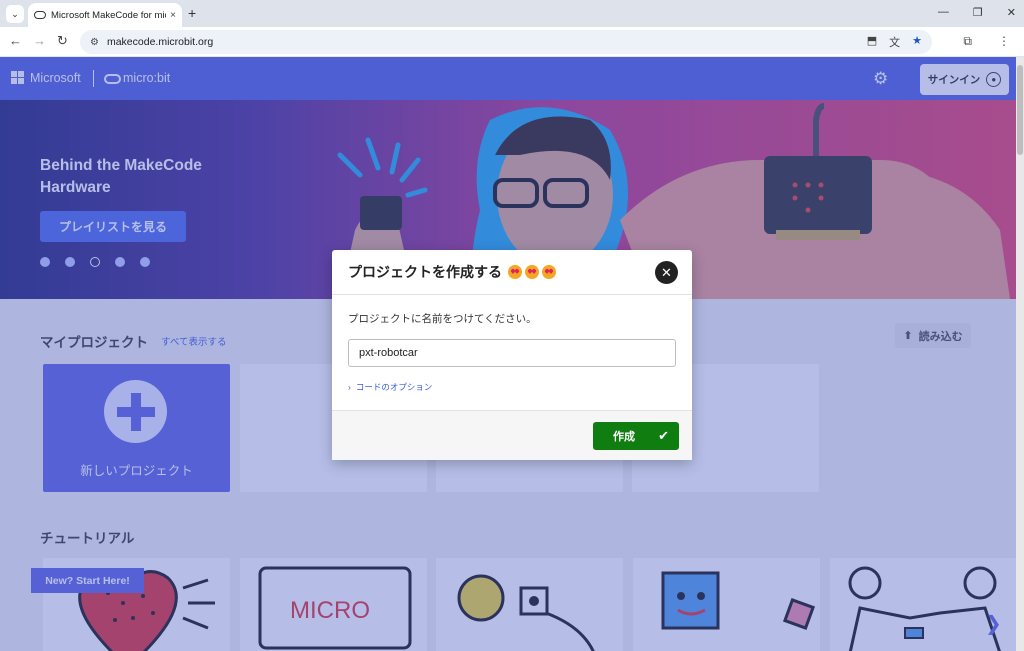  I want to click on extensions-icon: ⧉, so click(967, 41).